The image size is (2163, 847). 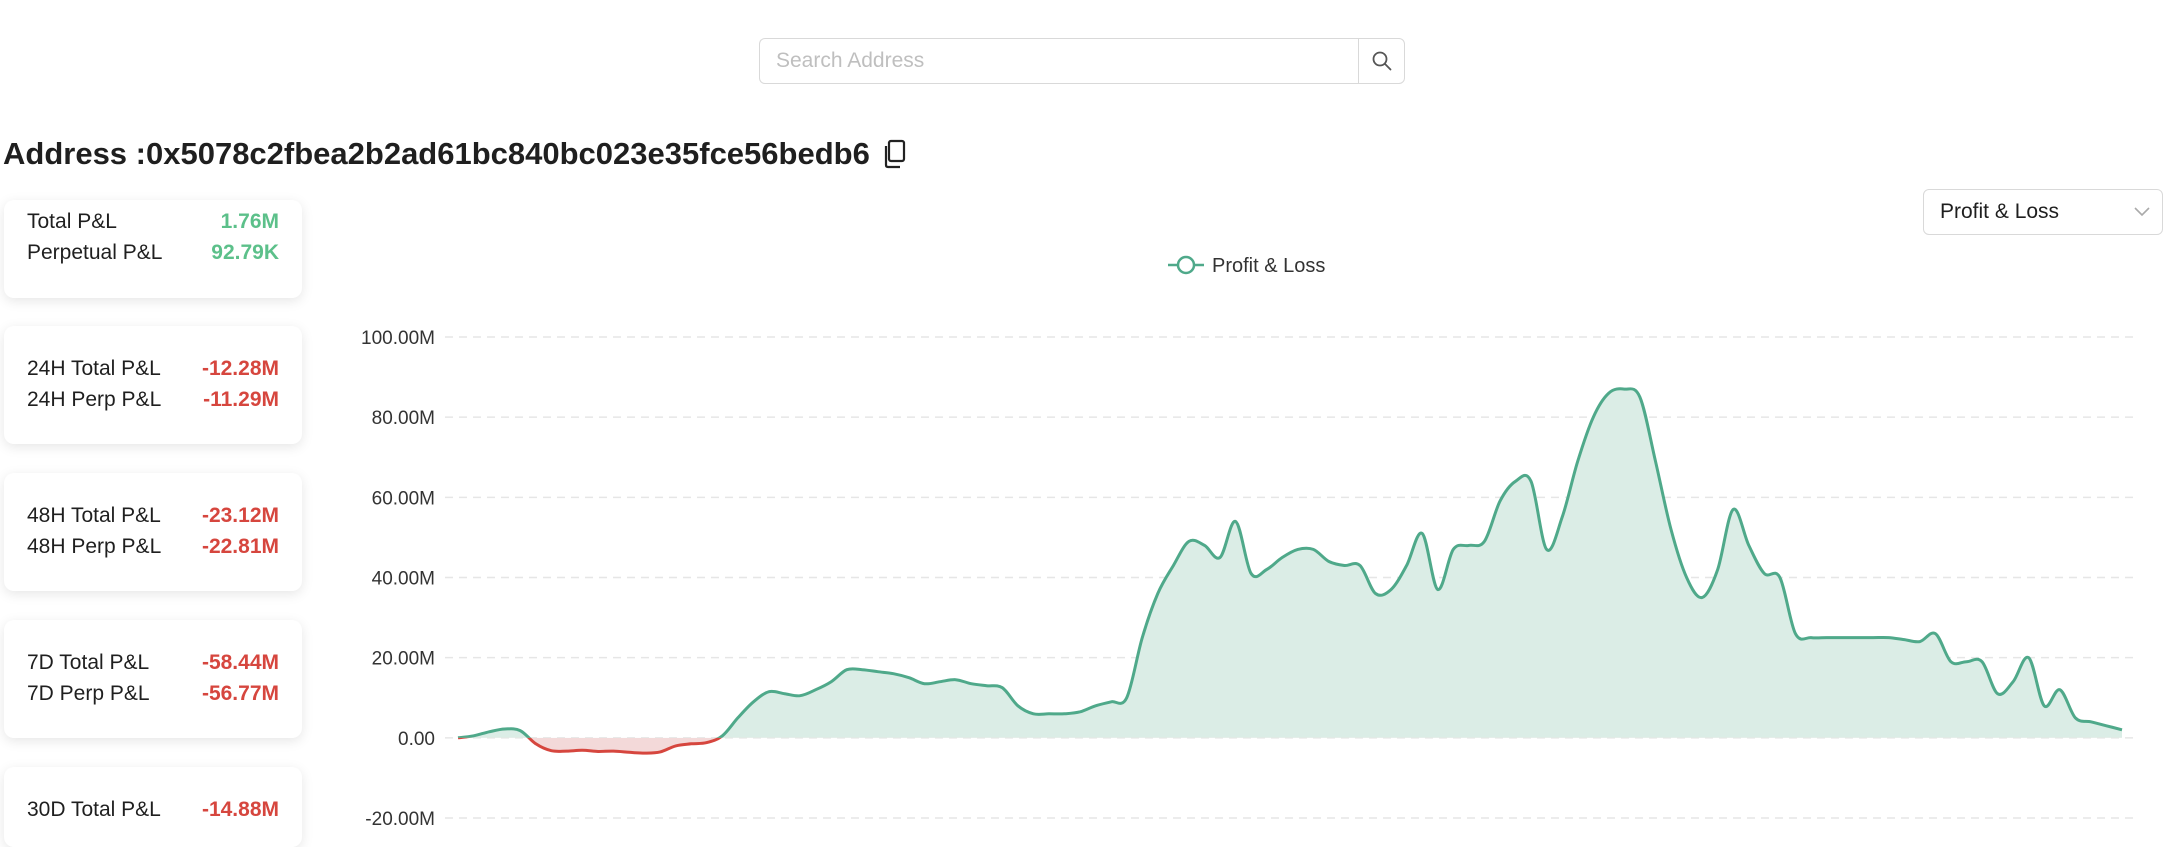 I want to click on y-tick-label: 60.00M, so click(x=403, y=498).